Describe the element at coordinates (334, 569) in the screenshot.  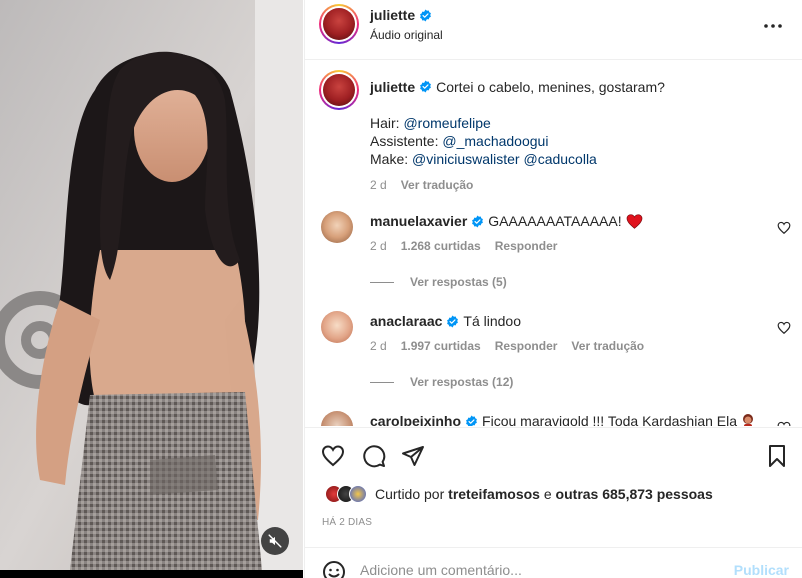
I see `smiley-icon` at that location.